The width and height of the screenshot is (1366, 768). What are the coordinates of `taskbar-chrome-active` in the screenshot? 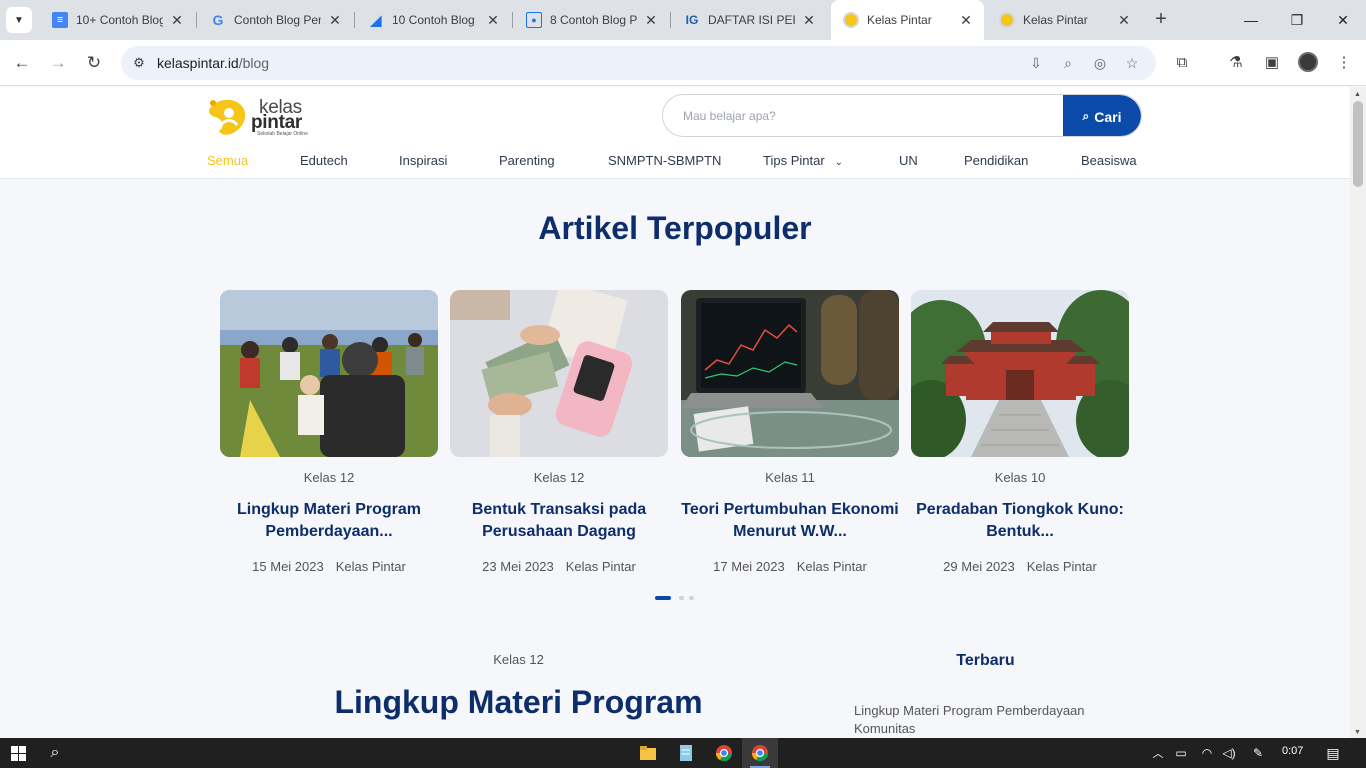 It's located at (760, 753).